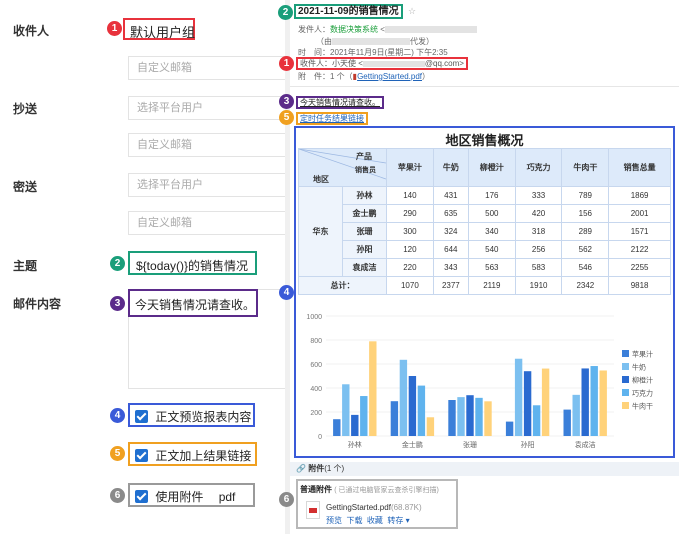  Describe the element at coordinates (117, 303) in the screenshot. I see `badge-3: 3` at that location.